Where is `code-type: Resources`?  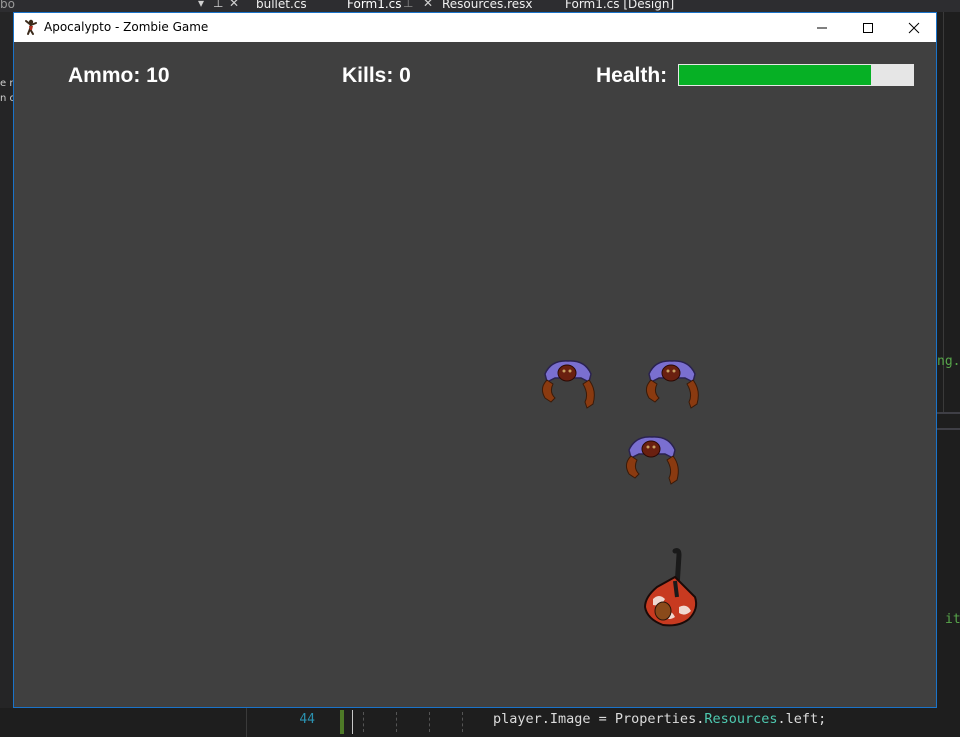
code-type: Resources is located at coordinates (741, 719).